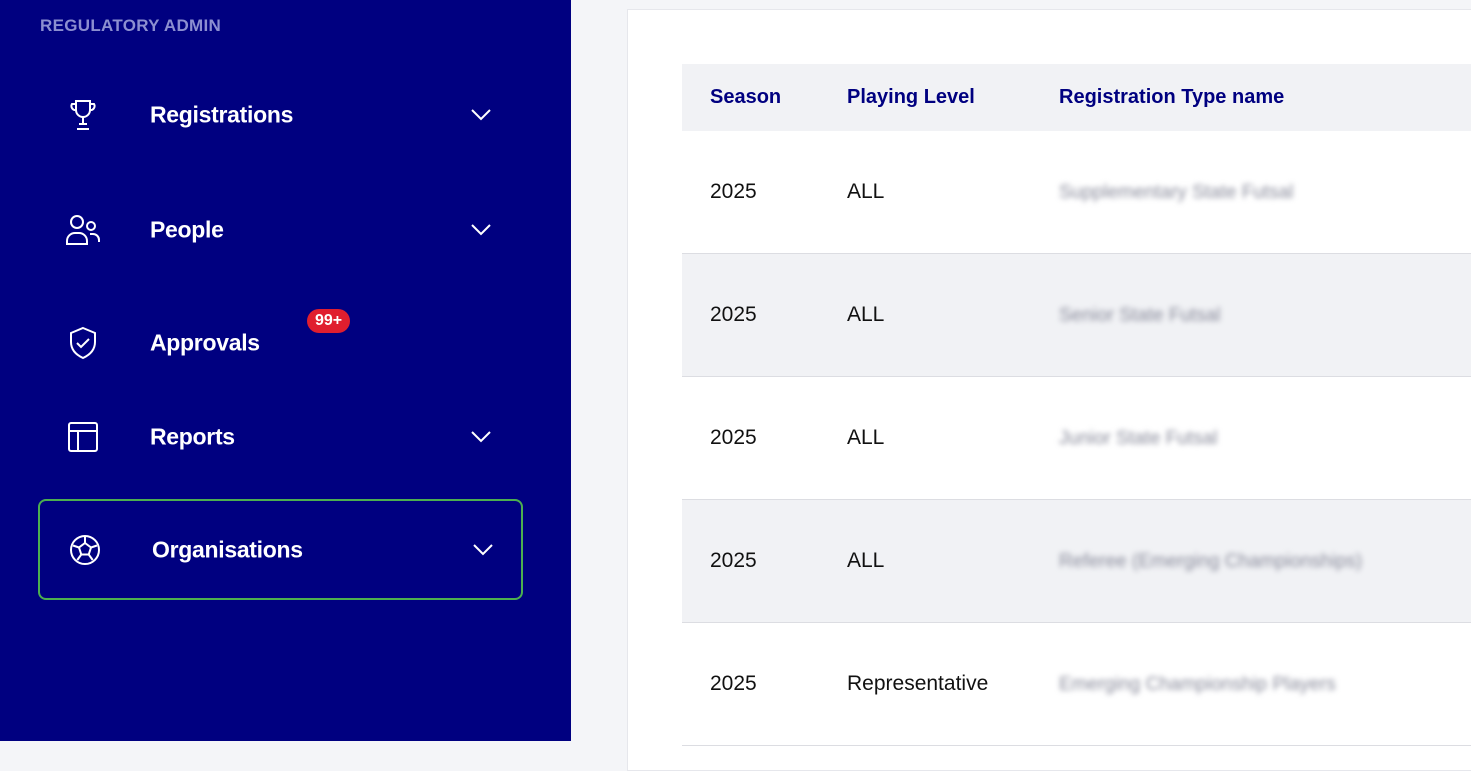 The image size is (1471, 771). I want to click on notification-badge: 99+, so click(329, 321).